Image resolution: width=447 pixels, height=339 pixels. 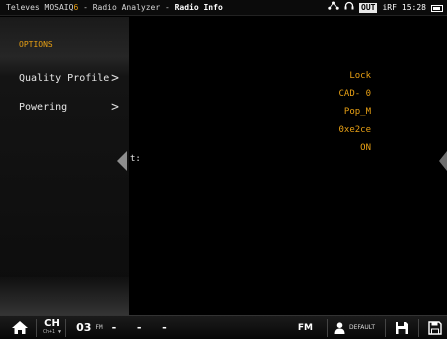 What do you see at coordinates (69, 107) in the screenshot?
I see `menu-item-powering: Powering >` at bounding box center [69, 107].